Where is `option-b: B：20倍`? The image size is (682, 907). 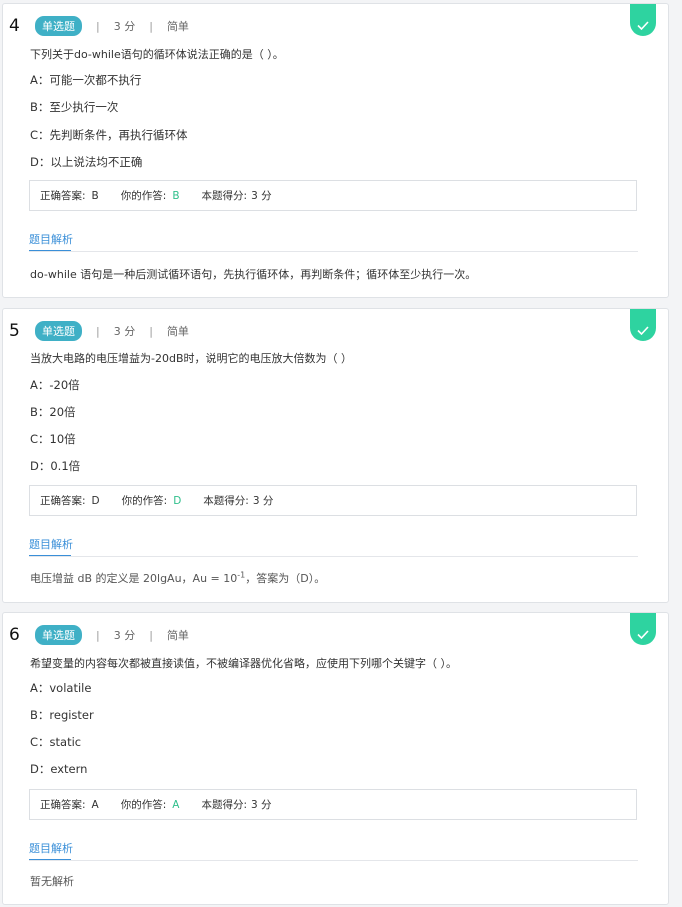 option-b: B：20倍 is located at coordinates (53, 412).